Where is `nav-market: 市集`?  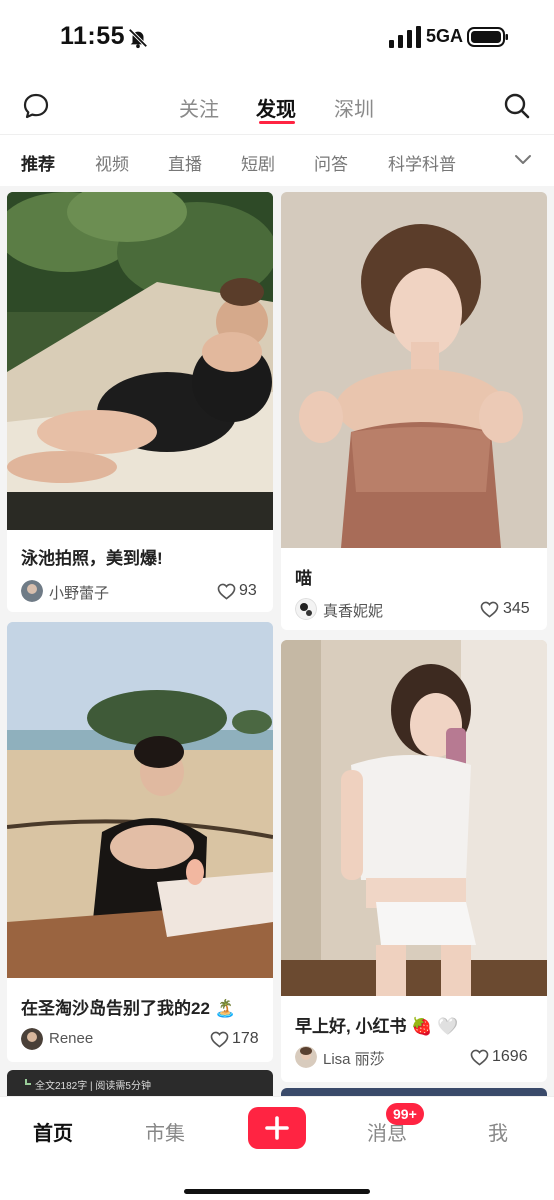 nav-market: 市集 is located at coordinates (165, 1131).